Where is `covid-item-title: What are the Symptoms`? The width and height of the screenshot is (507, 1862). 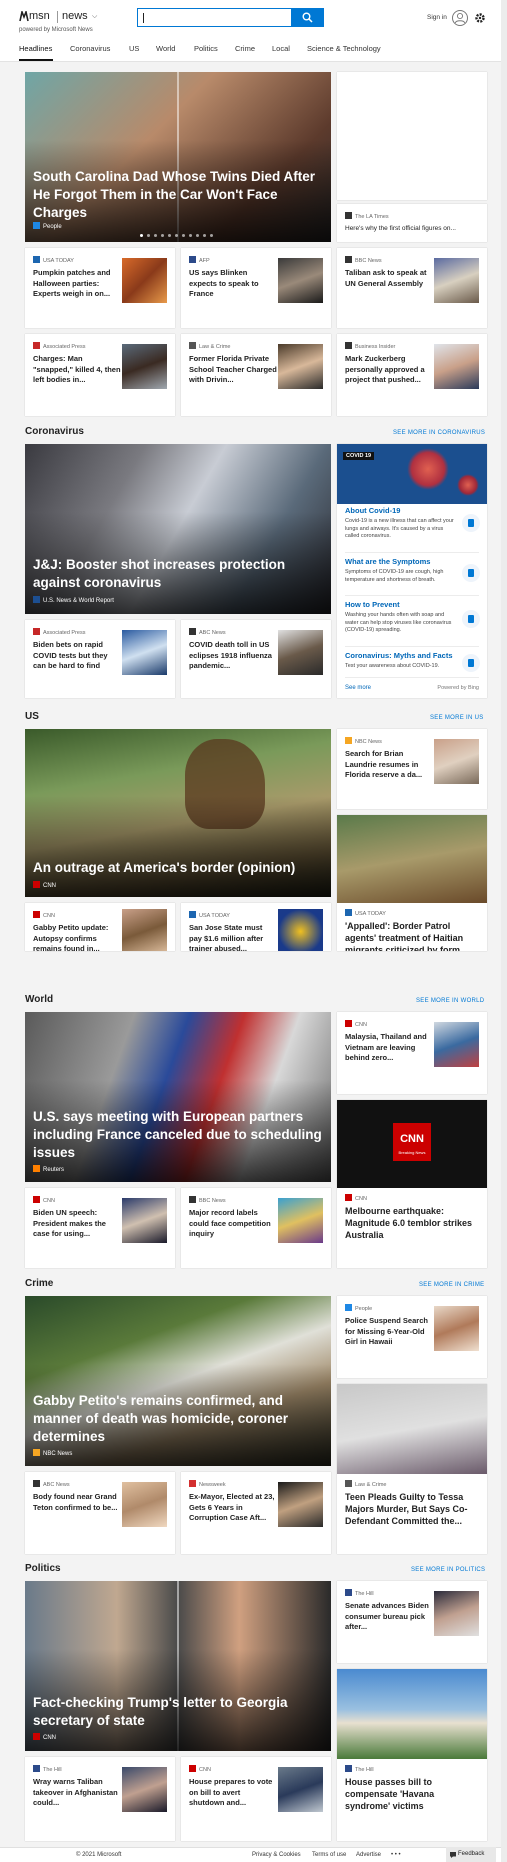 covid-item-title: What are the Symptoms is located at coordinates (400, 561).